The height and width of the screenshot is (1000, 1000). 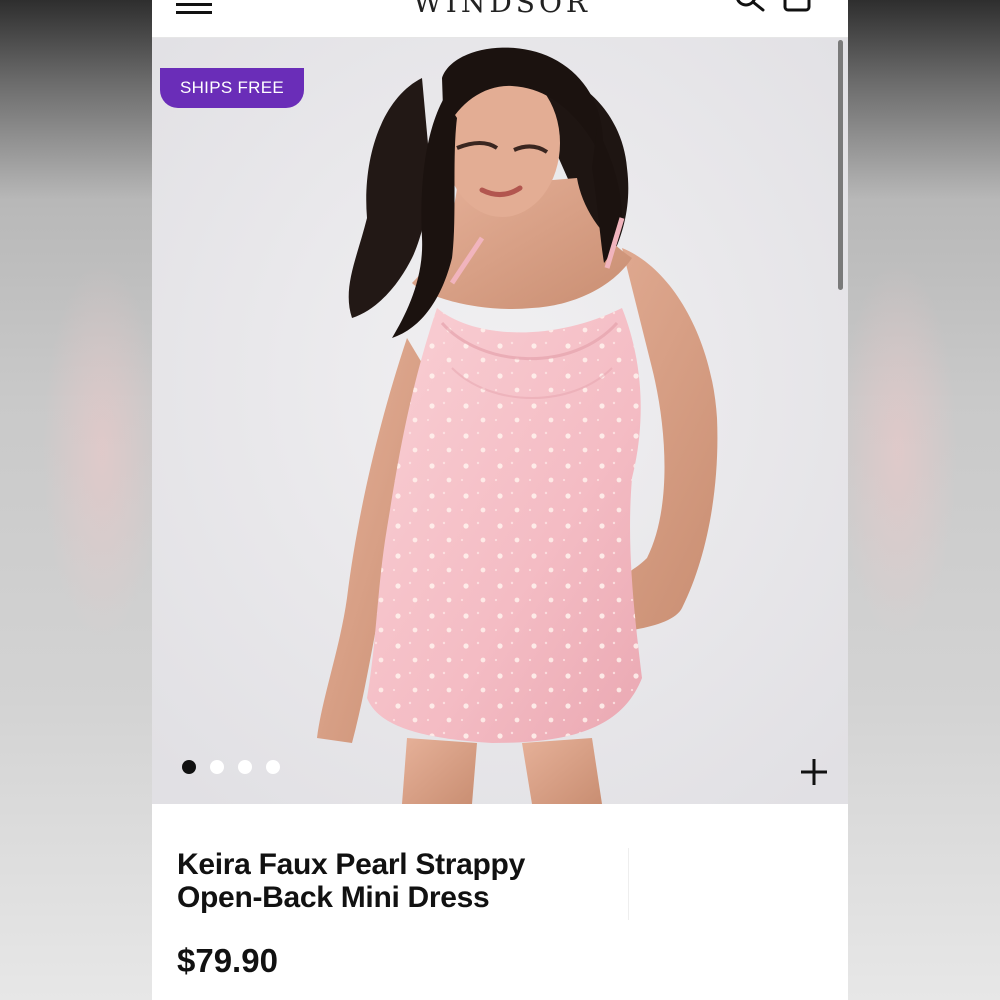 I want to click on menu-icon, so click(x=195, y=7).